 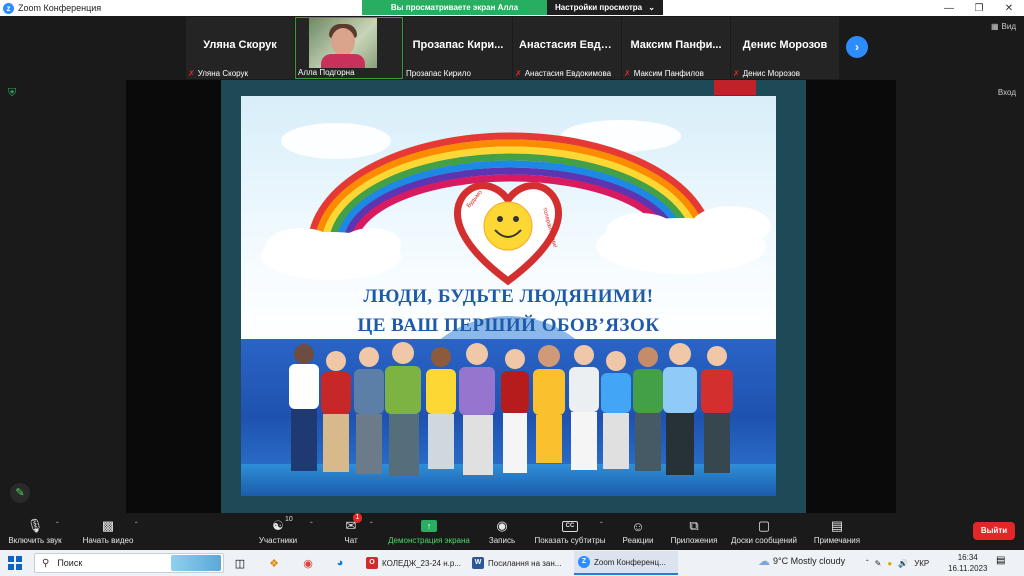 What do you see at coordinates (605, 7) in the screenshot?
I see `view-options-button: Настройки просмотра ⌄` at bounding box center [605, 7].